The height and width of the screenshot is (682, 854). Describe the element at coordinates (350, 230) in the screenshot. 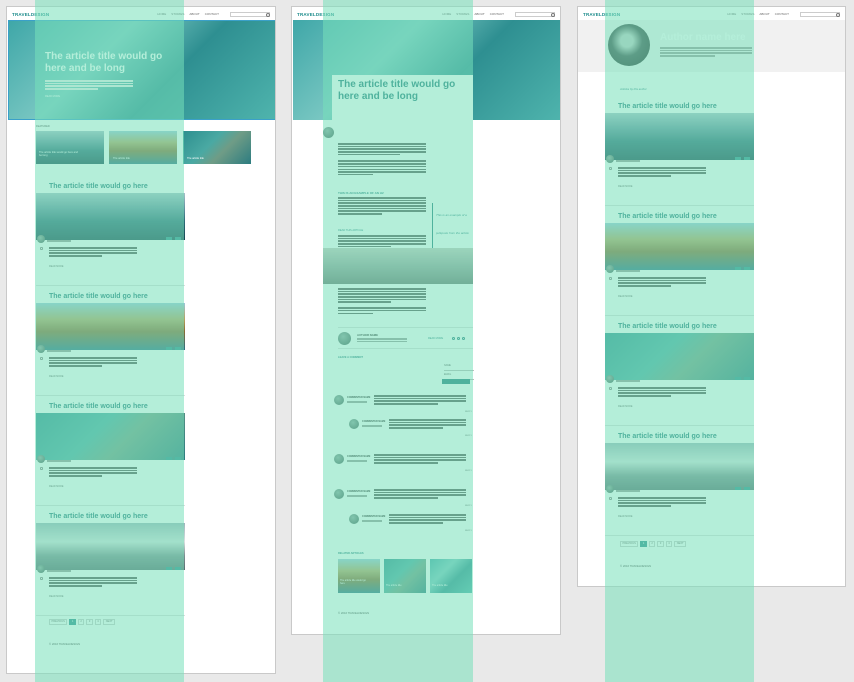

I see `inline-link: READ THIS ARTICLE` at that location.